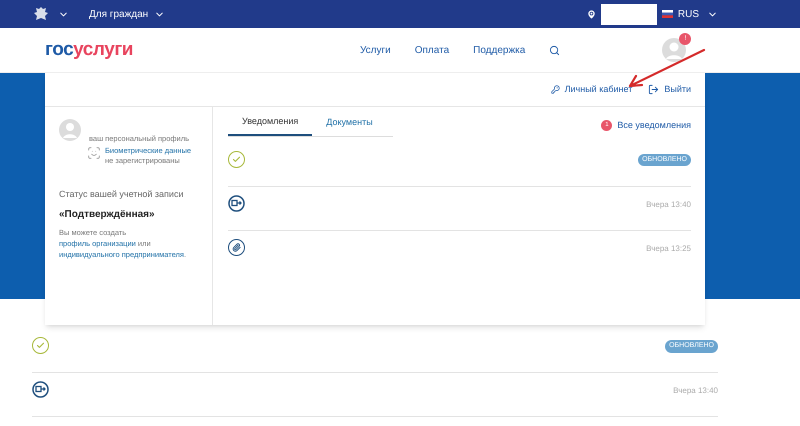  Describe the element at coordinates (554, 50) in the screenshot. I see `search-icon` at that location.